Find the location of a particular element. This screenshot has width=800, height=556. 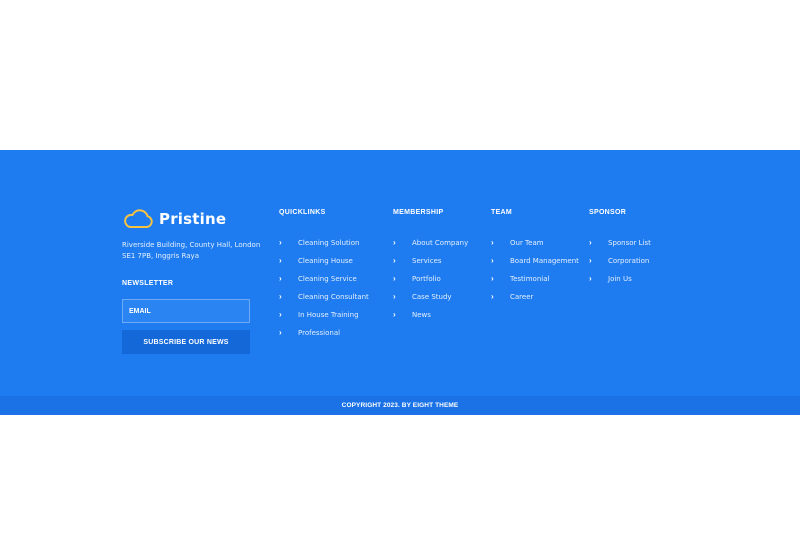

footer-link: › Career is located at coordinates (535, 297).